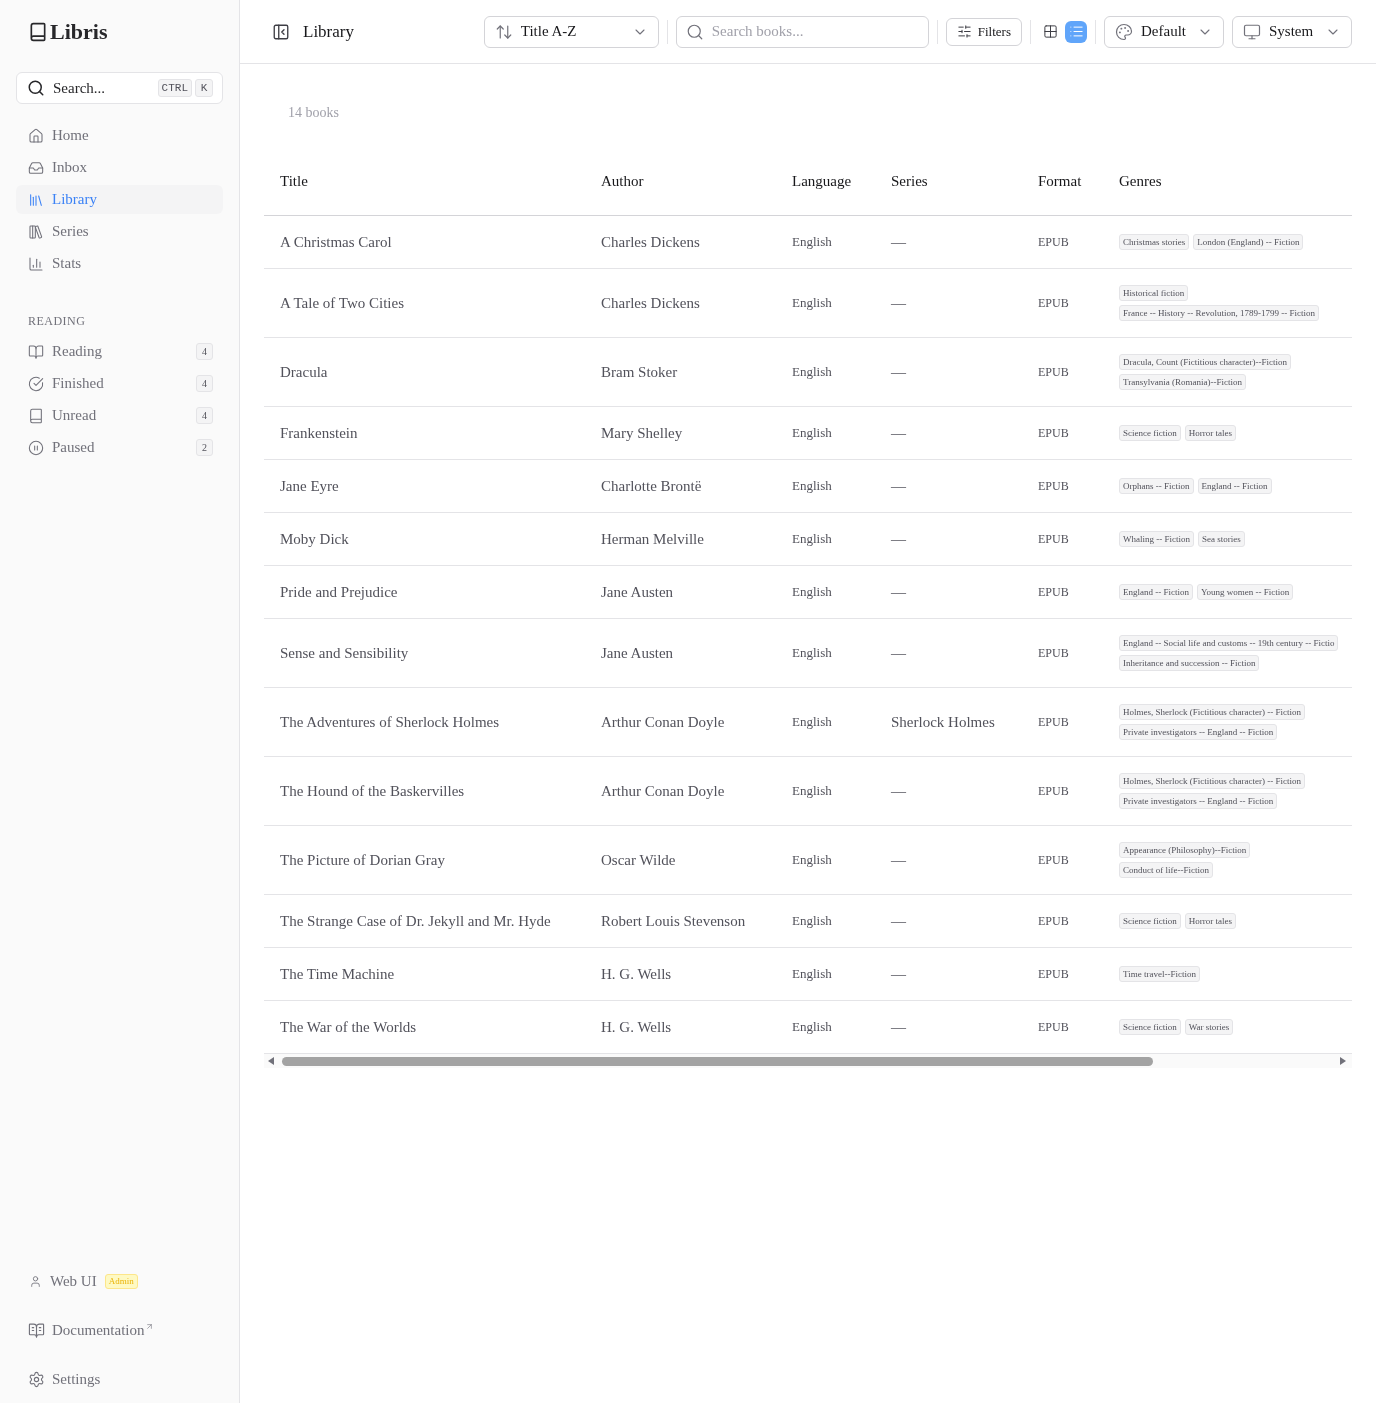 The width and height of the screenshot is (1376, 1403). What do you see at coordinates (79, 32) in the screenshot?
I see `app-logo: Libris` at bounding box center [79, 32].